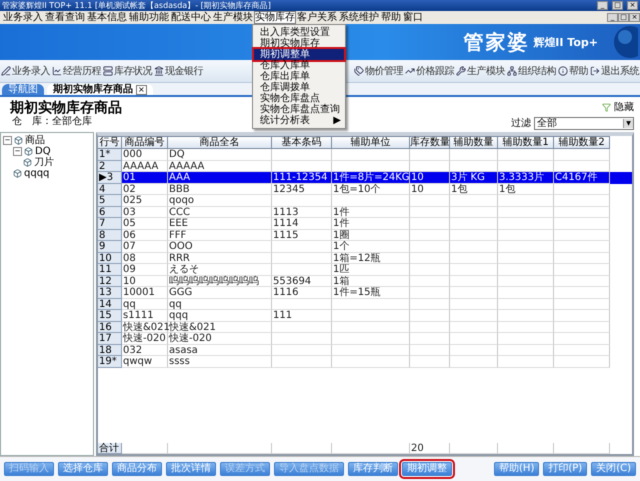 This screenshot has height=481, width=640. What do you see at coordinates (359, 17) in the screenshot?
I see `menu-item: 系统维护` at bounding box center [359, 17].